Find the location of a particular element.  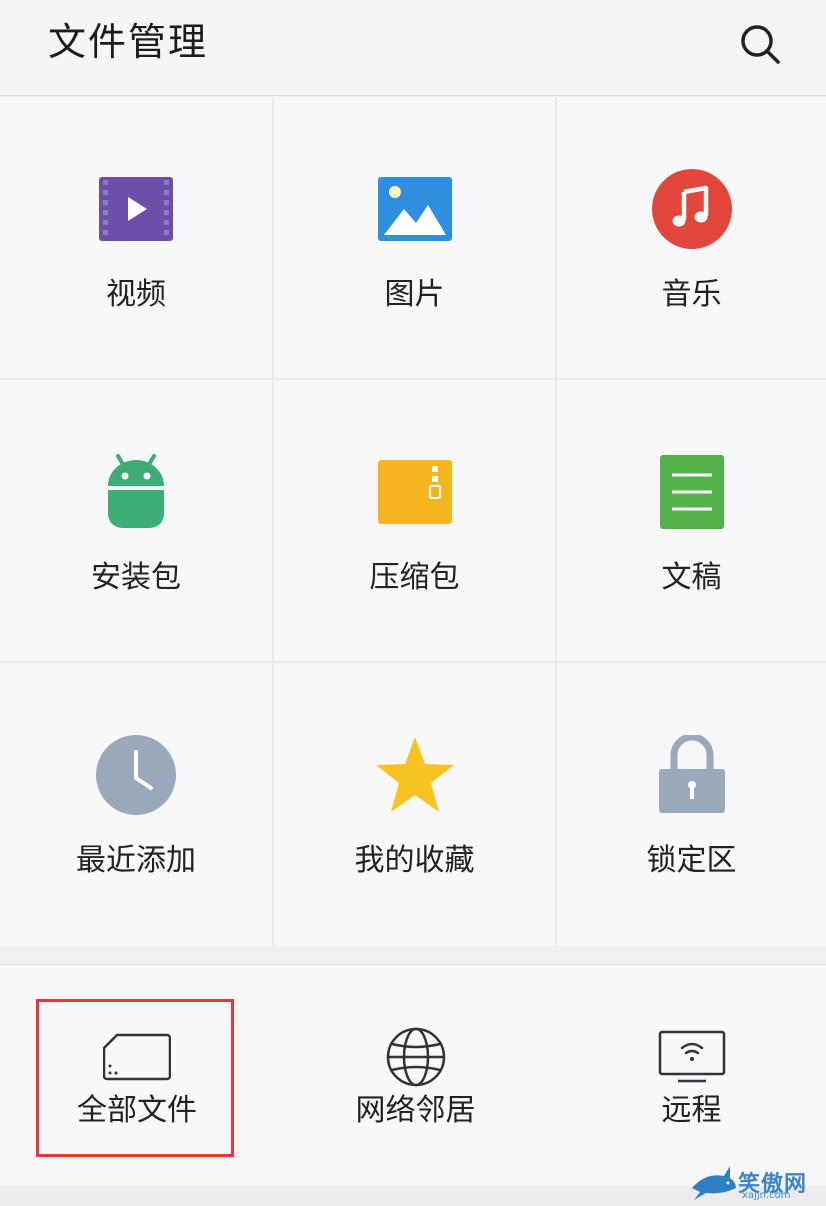

category-video: 视频 is located at coordinates (137, 238).